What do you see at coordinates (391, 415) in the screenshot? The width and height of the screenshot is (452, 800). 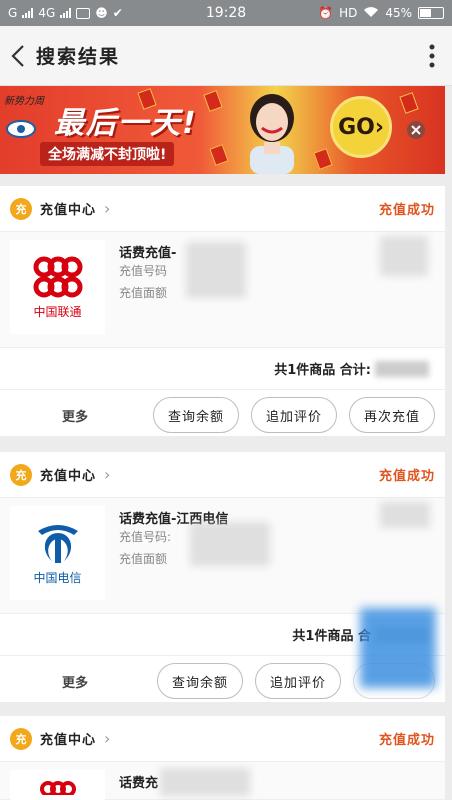 I see `recharge-again-button: 再次充值` at bounding box center [391, 415].